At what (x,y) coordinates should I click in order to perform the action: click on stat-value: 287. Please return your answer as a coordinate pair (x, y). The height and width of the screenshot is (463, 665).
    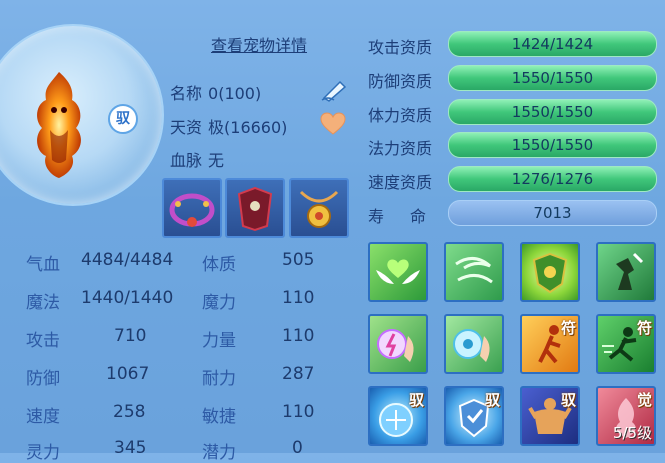
    Looking at the image, I should click on (298, 374).